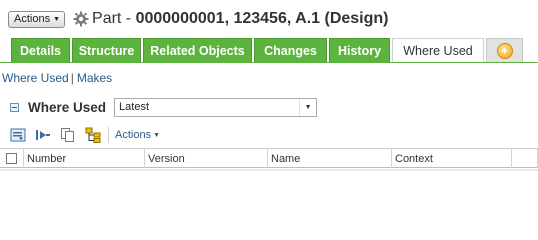 This screenshot has width=538, height=240. Describe the element at coordinates (108, 135) in the screenshot. I see `toolbar-separator` at that location.